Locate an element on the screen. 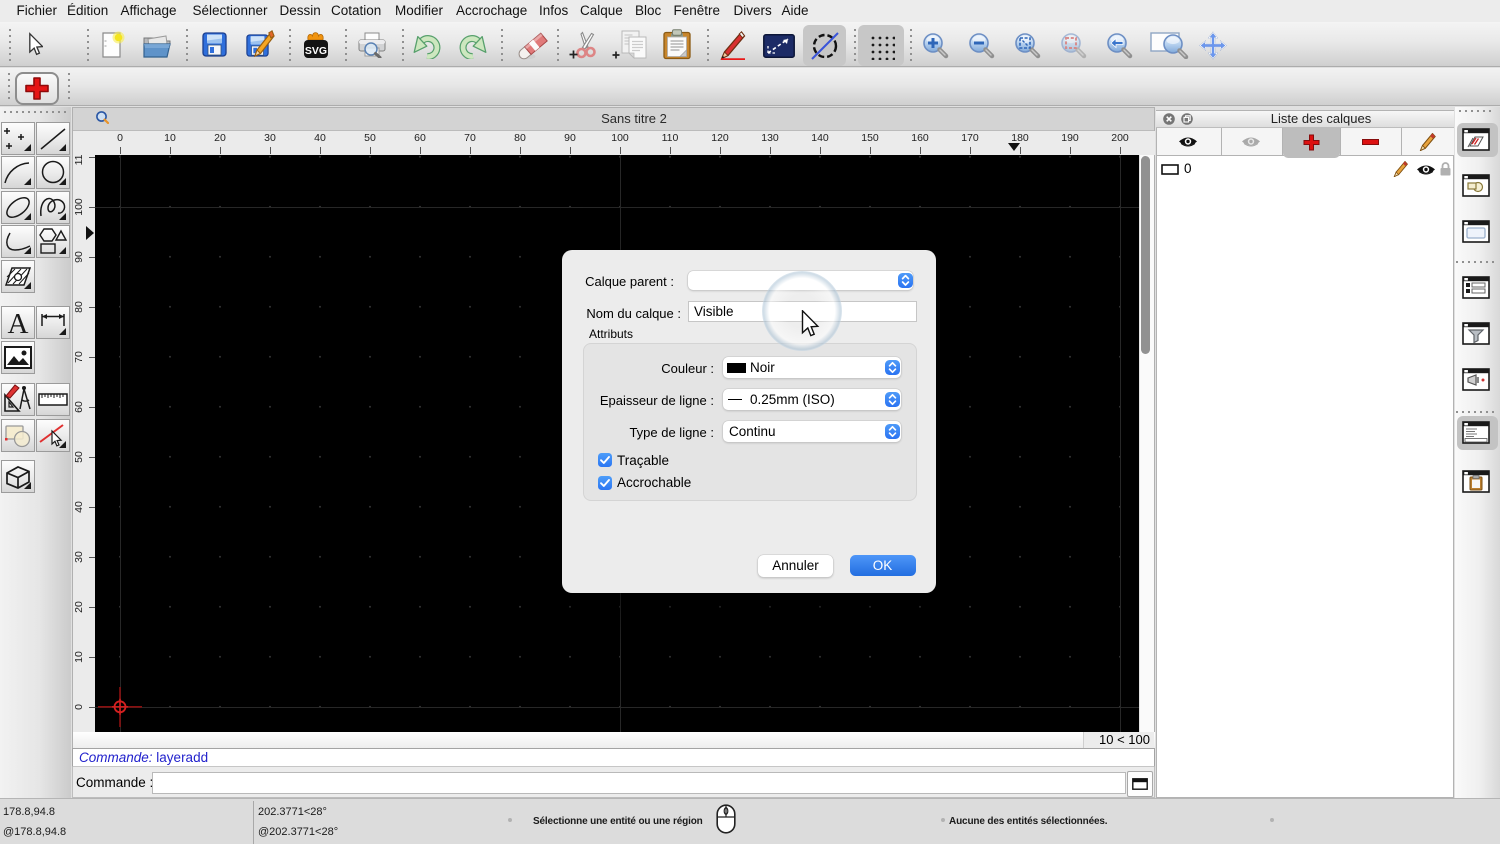 This screenshot has width=1500, height=844. svg-text: SVG is located at coordinates (316, 51).